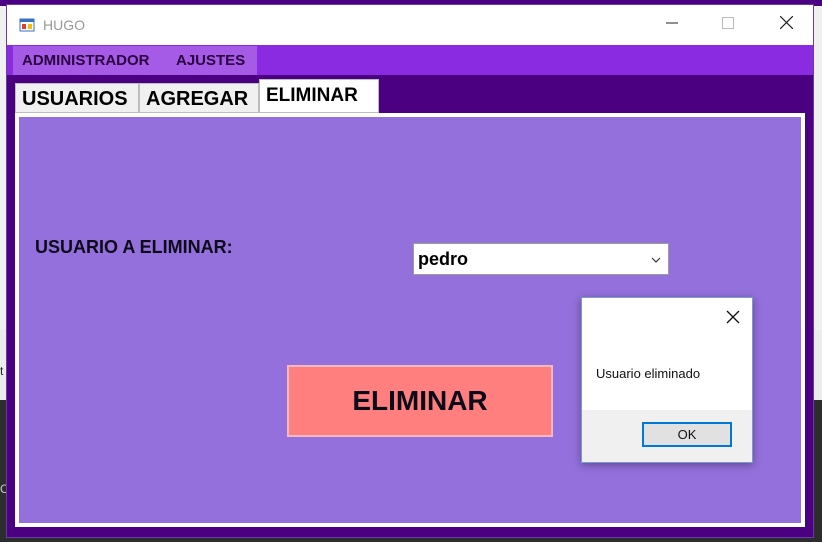 The image size is (822, 542). I want to click on menu-ajustes: AJUSTES, so click(212, 60).